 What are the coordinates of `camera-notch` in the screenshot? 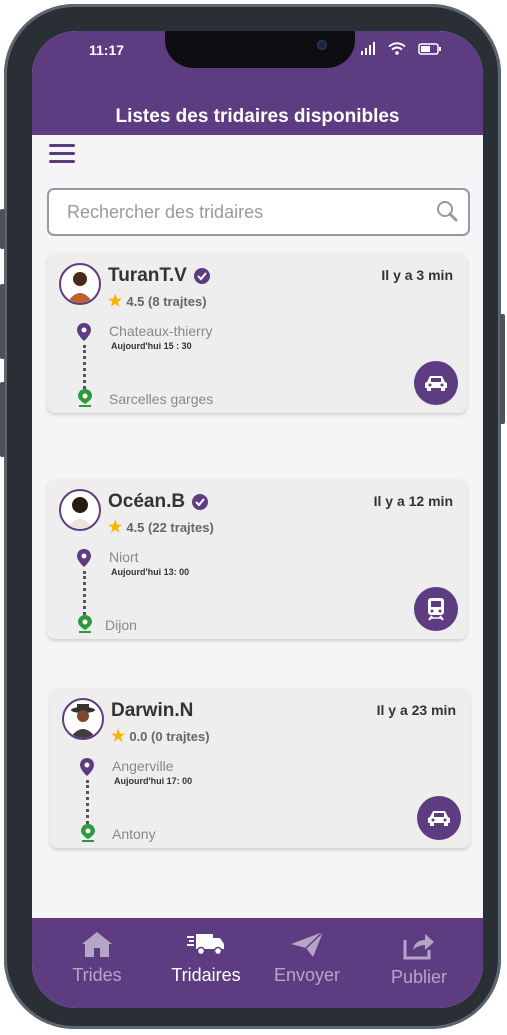 It's located at (260, 49).